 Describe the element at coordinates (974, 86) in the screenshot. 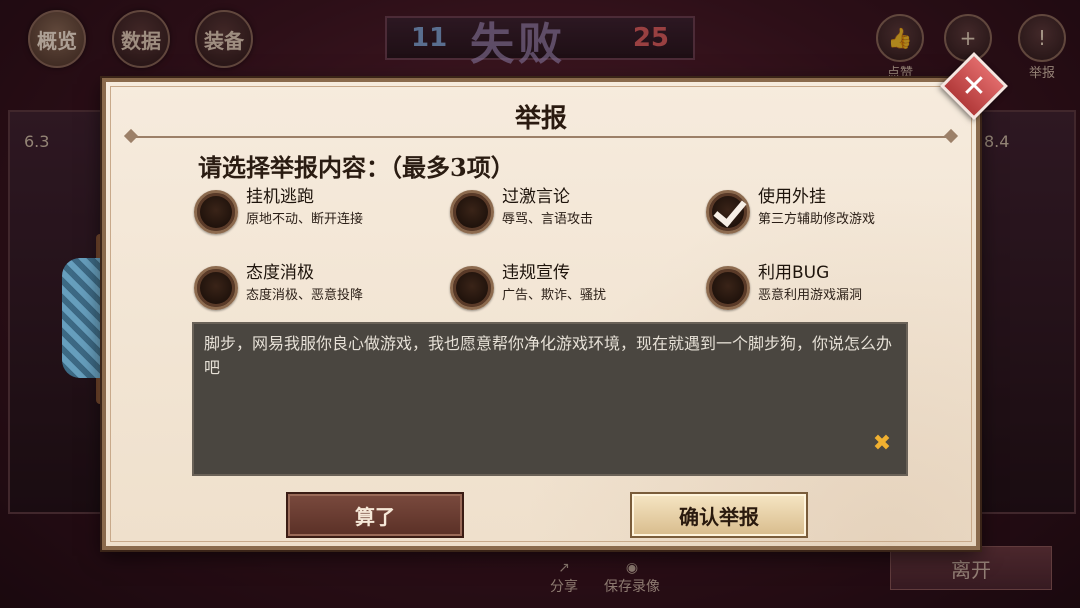

I see `close-icon: ✕` at that location.